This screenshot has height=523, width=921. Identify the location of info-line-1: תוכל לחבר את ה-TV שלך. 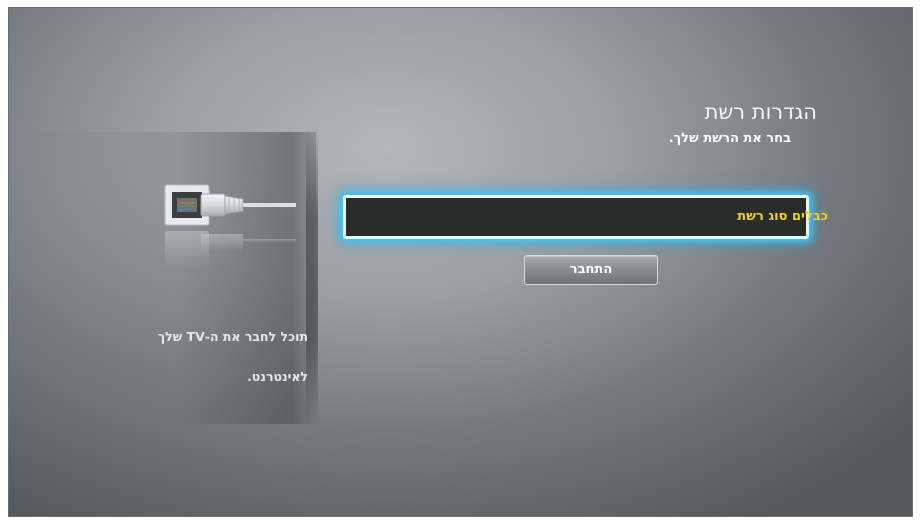
(232, 336).